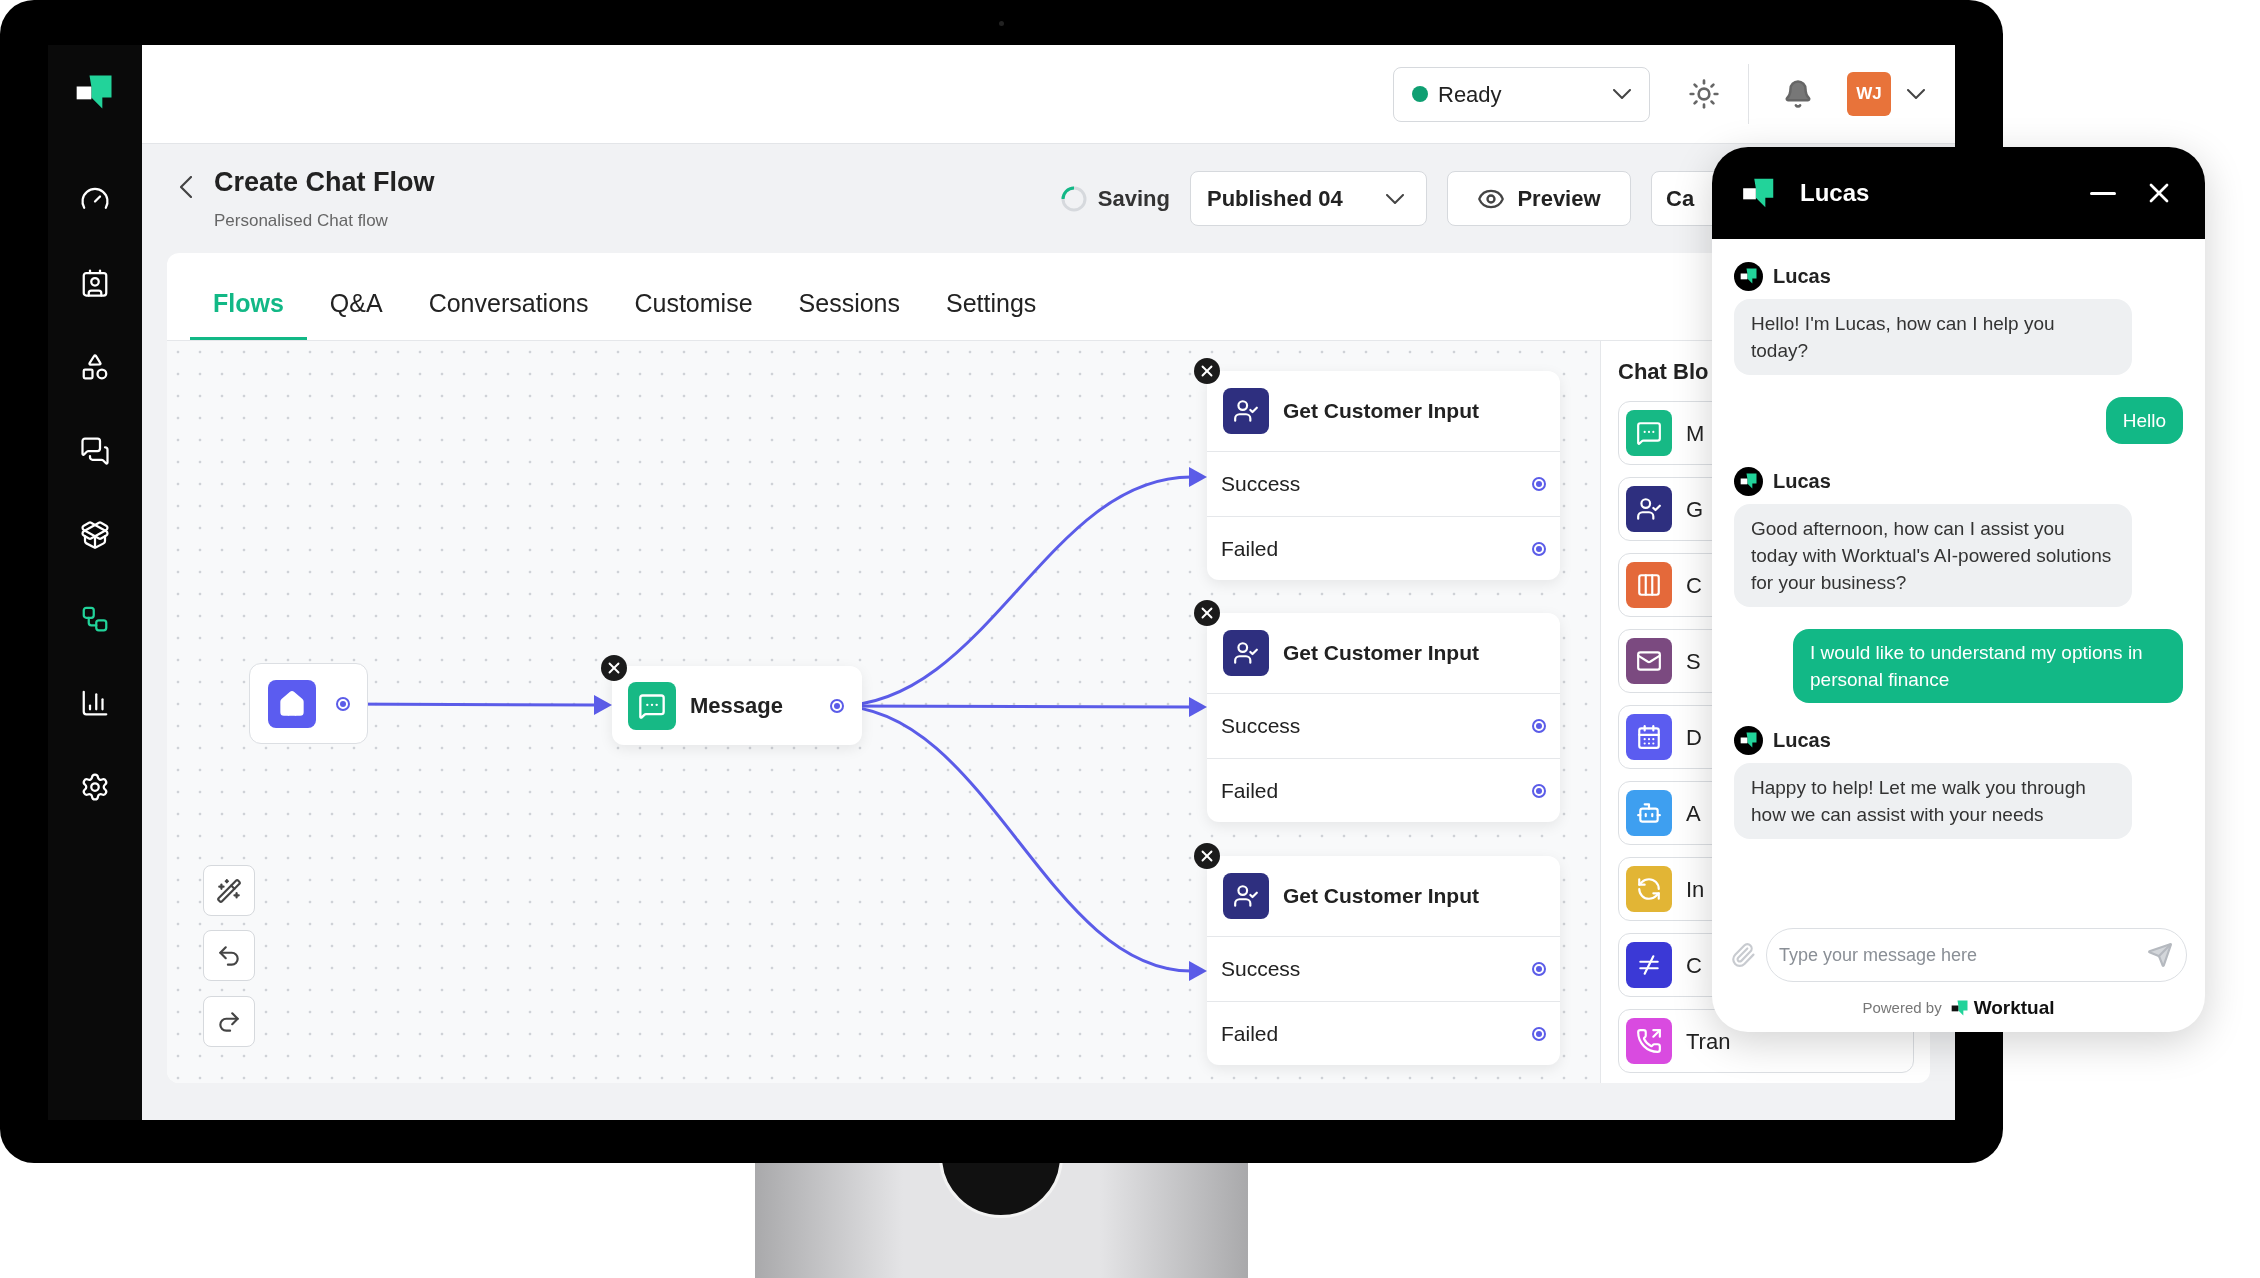 This screenshot has width=2260, height=1278. Describe the element at coordinates (1664, 372) in the screenshot. I see `panel-title: Chat Blo` at that location.